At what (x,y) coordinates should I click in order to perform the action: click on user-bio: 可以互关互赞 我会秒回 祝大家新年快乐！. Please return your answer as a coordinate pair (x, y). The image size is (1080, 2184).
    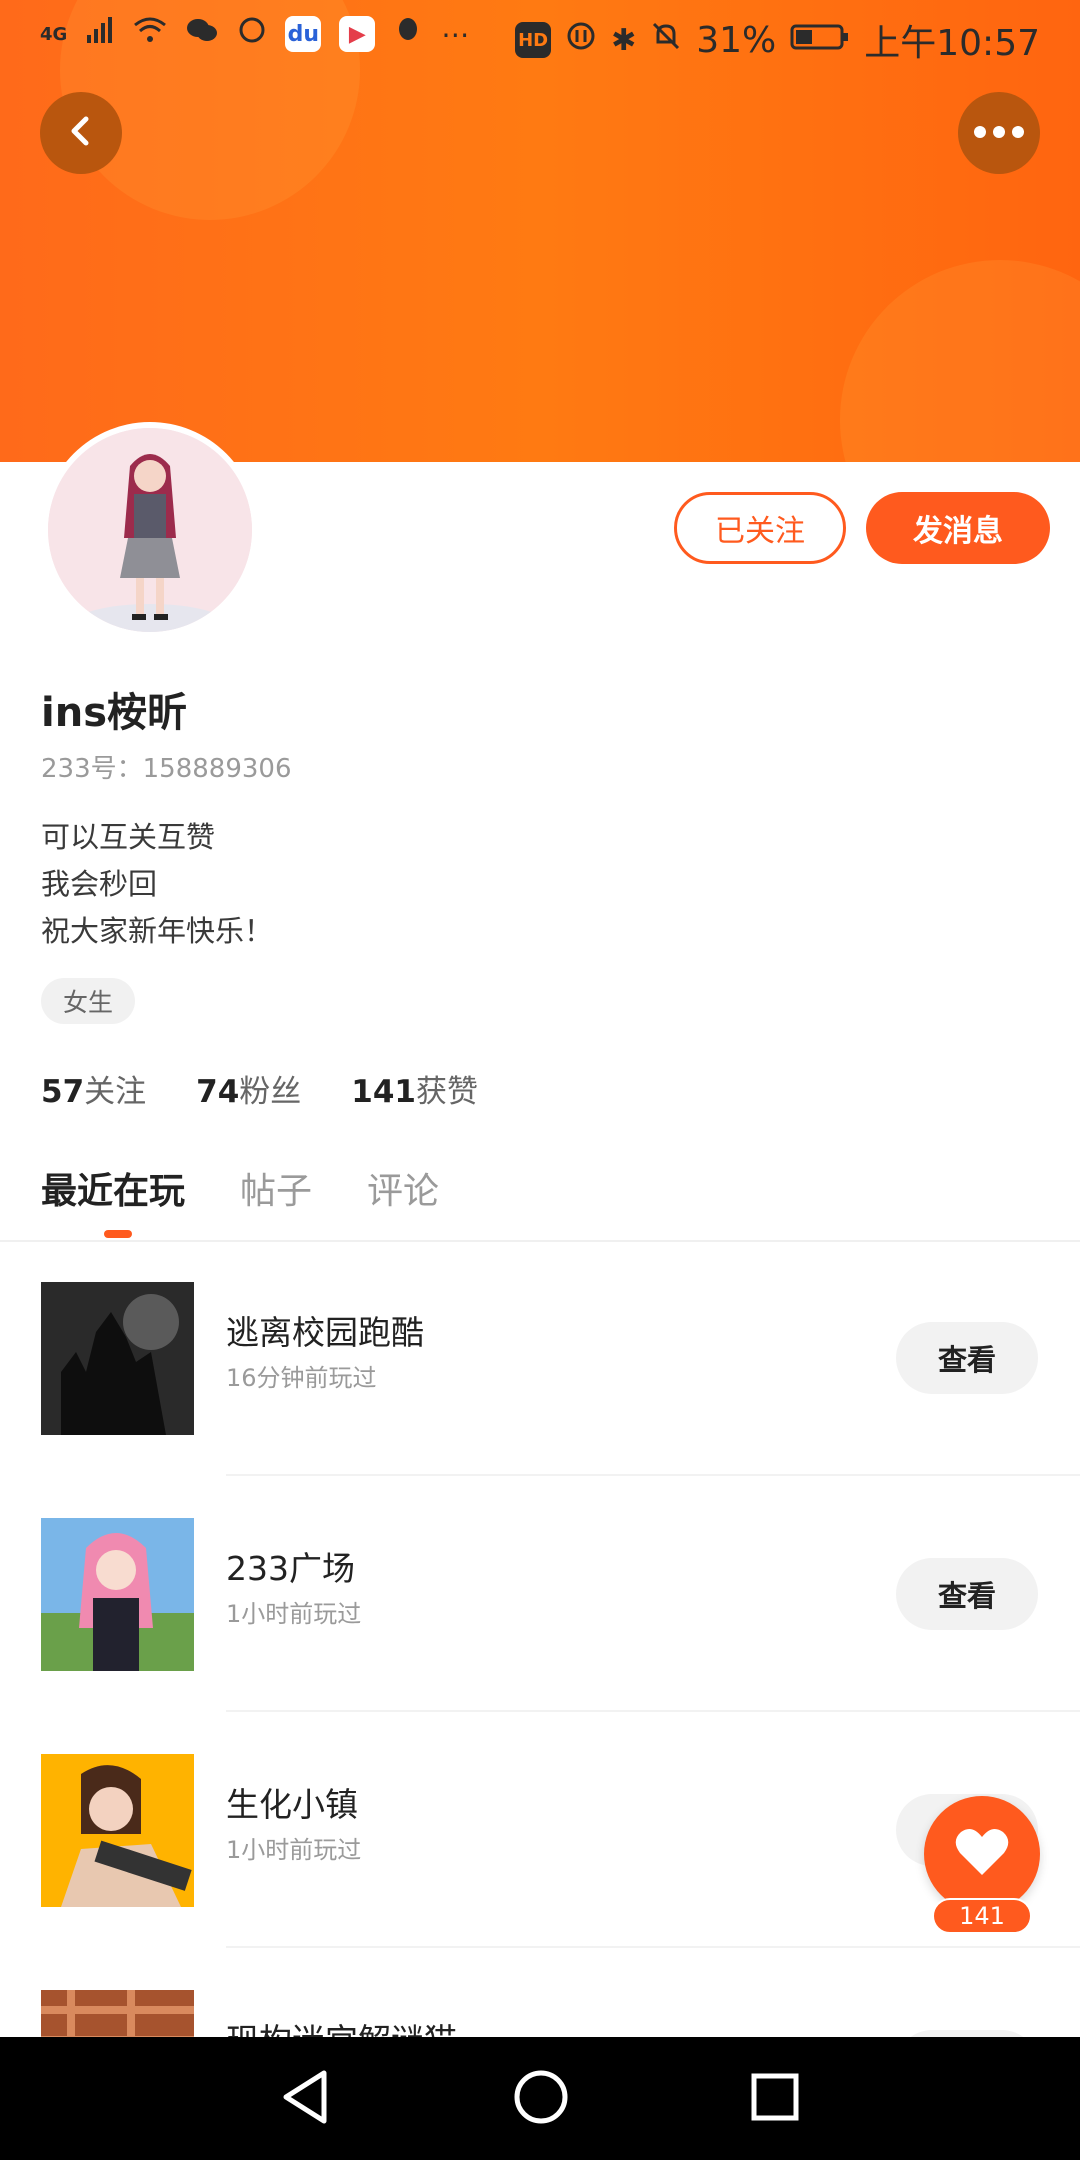
    Looking at the image, I should click on (157, 884).